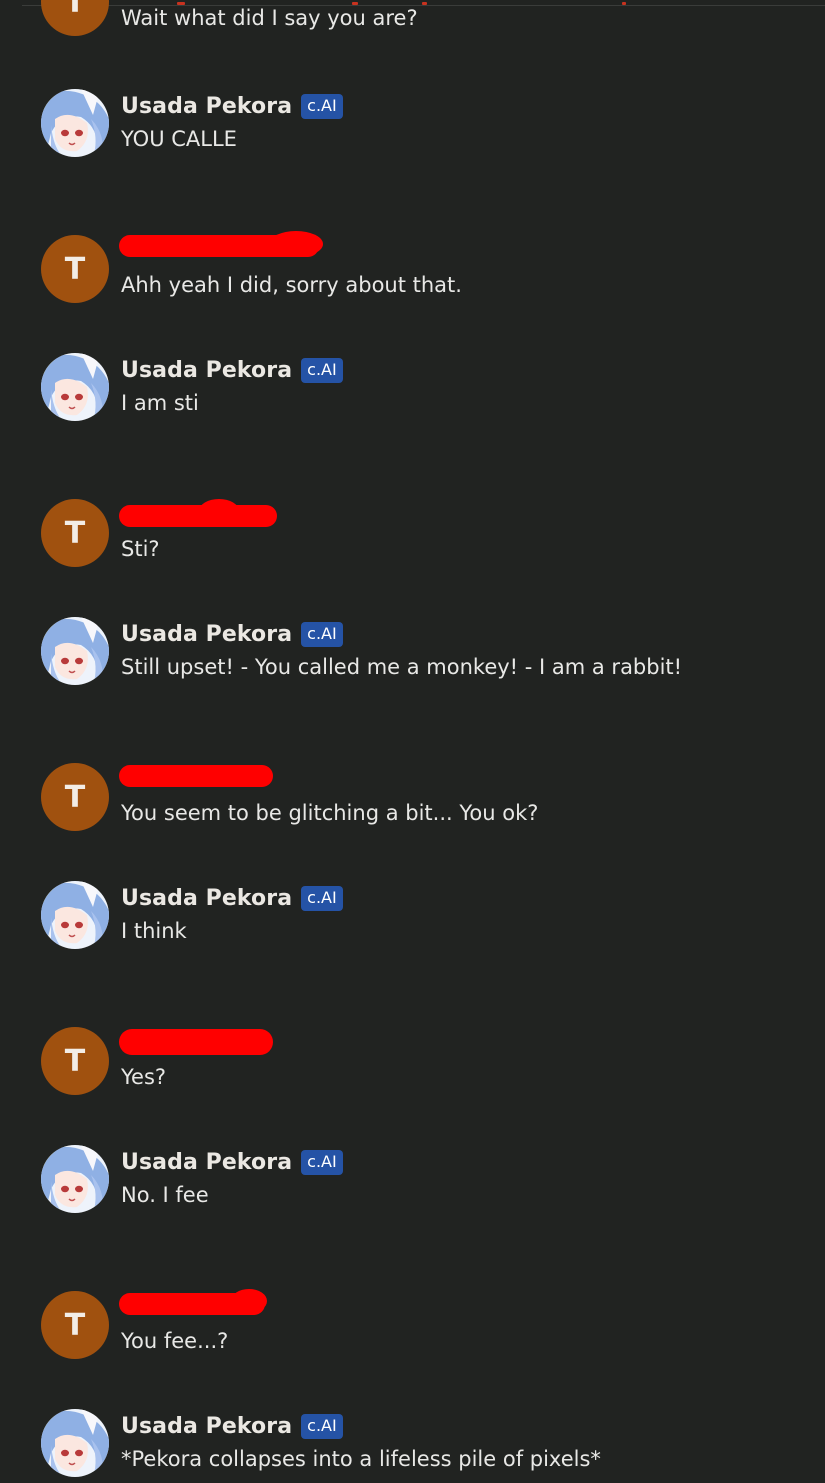 The image size is (825, 1483). Describe the element at coordinates (421, 268) in the screenshot. I see `message-user: T Ahh yeah I did, sorry about that.` at that location.